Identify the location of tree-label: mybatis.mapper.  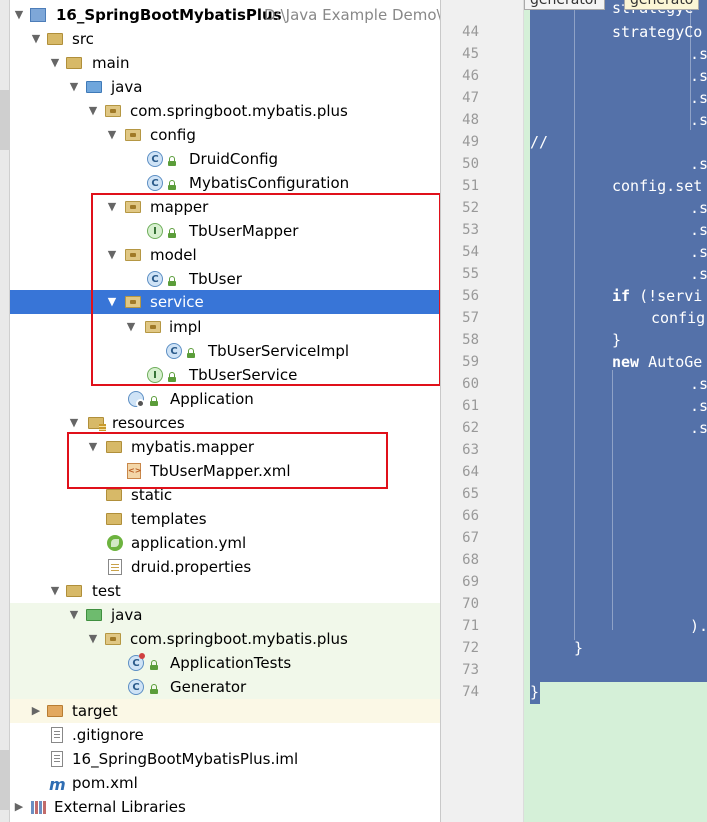
(193, 447).